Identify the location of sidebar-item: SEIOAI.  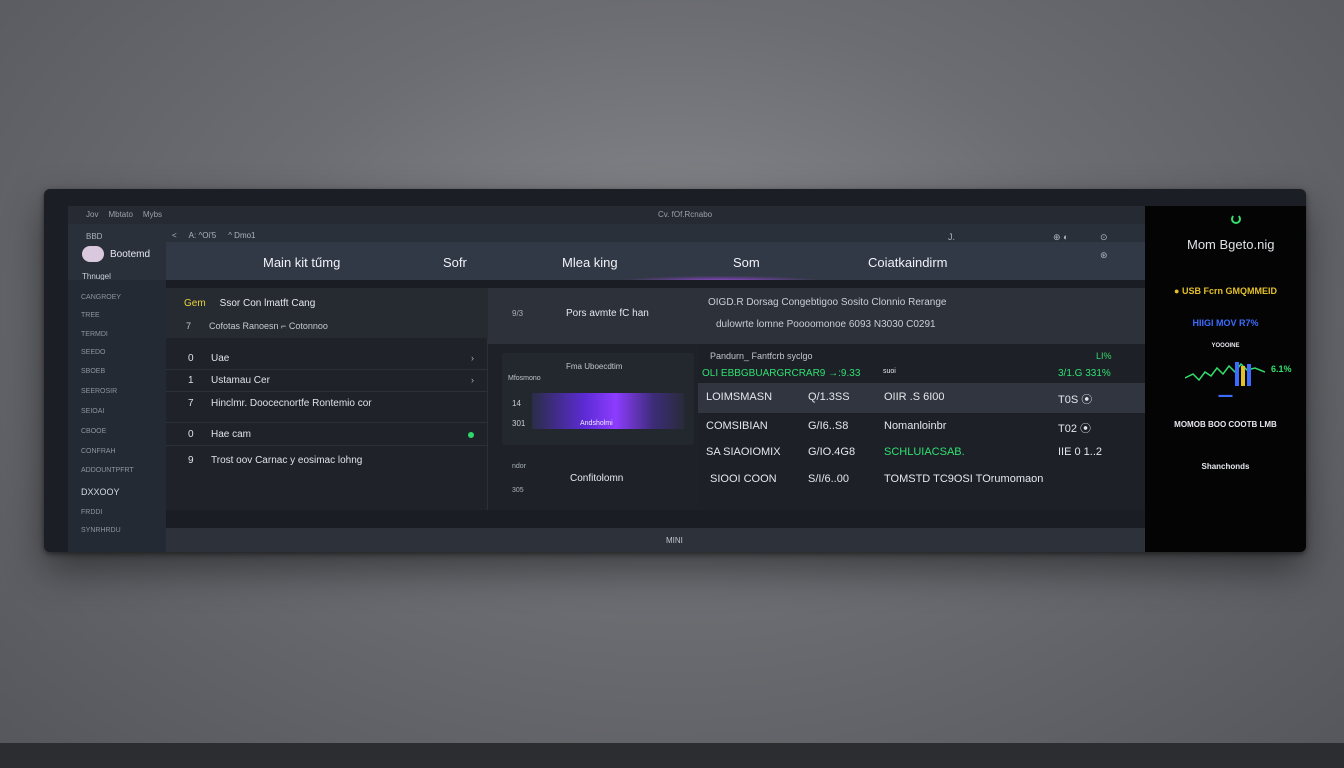
(92, 411).